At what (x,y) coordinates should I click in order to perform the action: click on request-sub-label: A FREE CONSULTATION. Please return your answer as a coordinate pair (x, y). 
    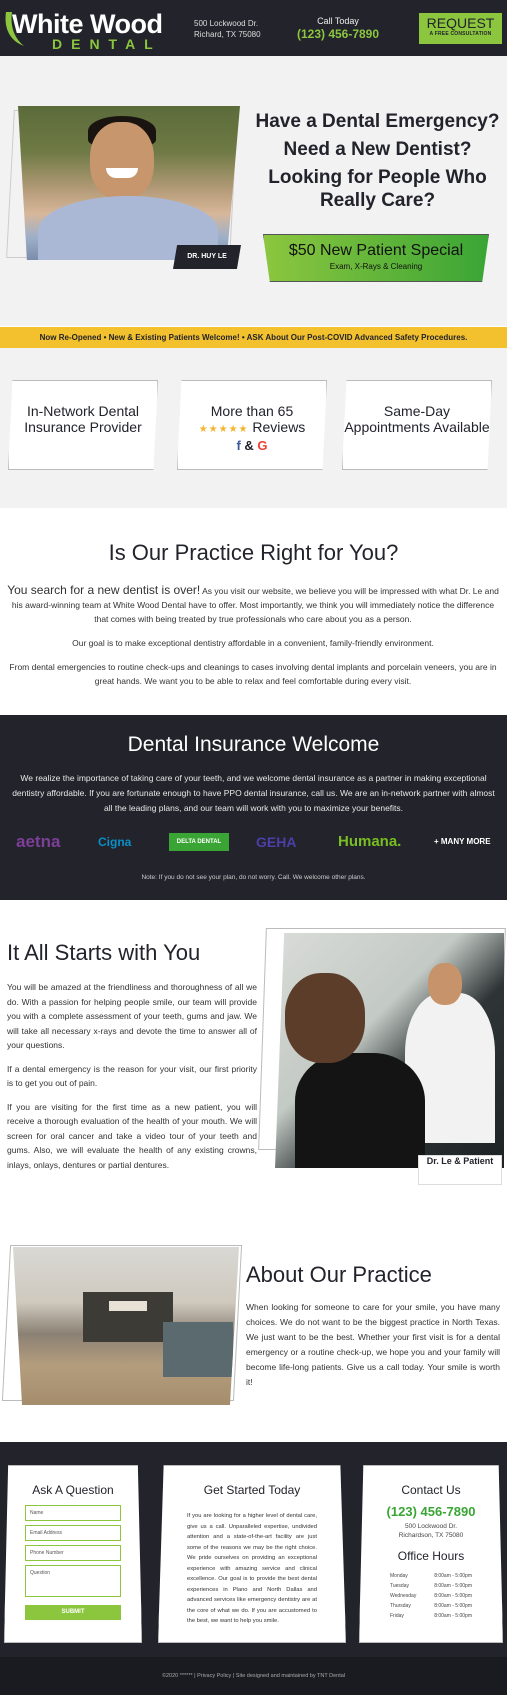
    Looking at the image, I should click on (460, 34).